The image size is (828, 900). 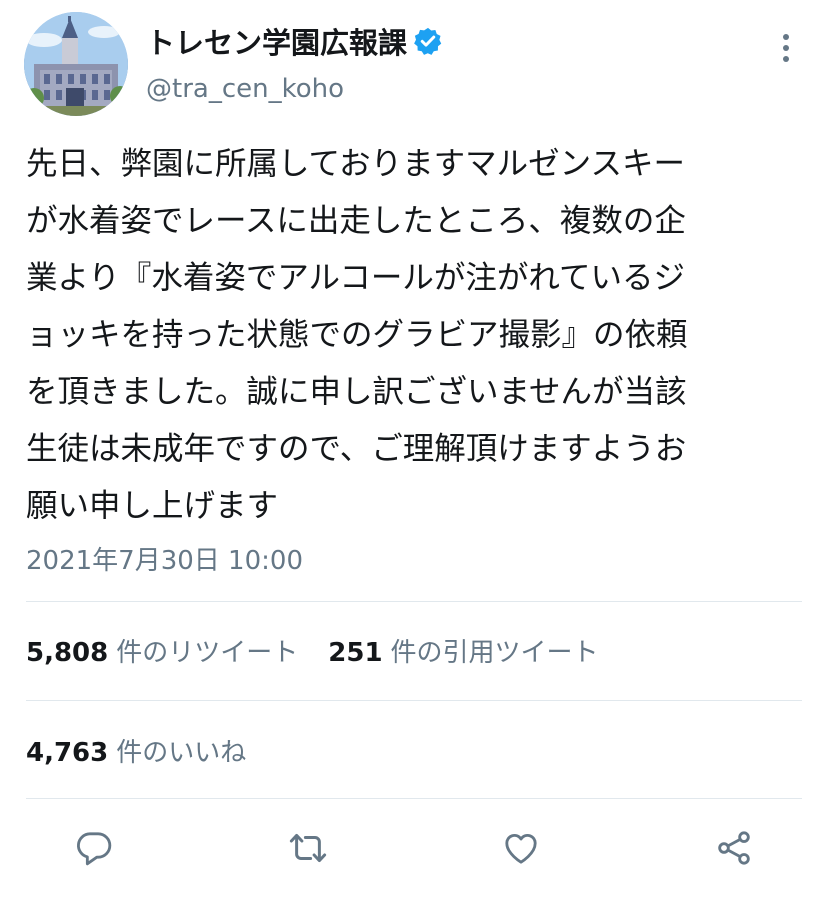 I want to click on share-button, so click(x=734, y=848).